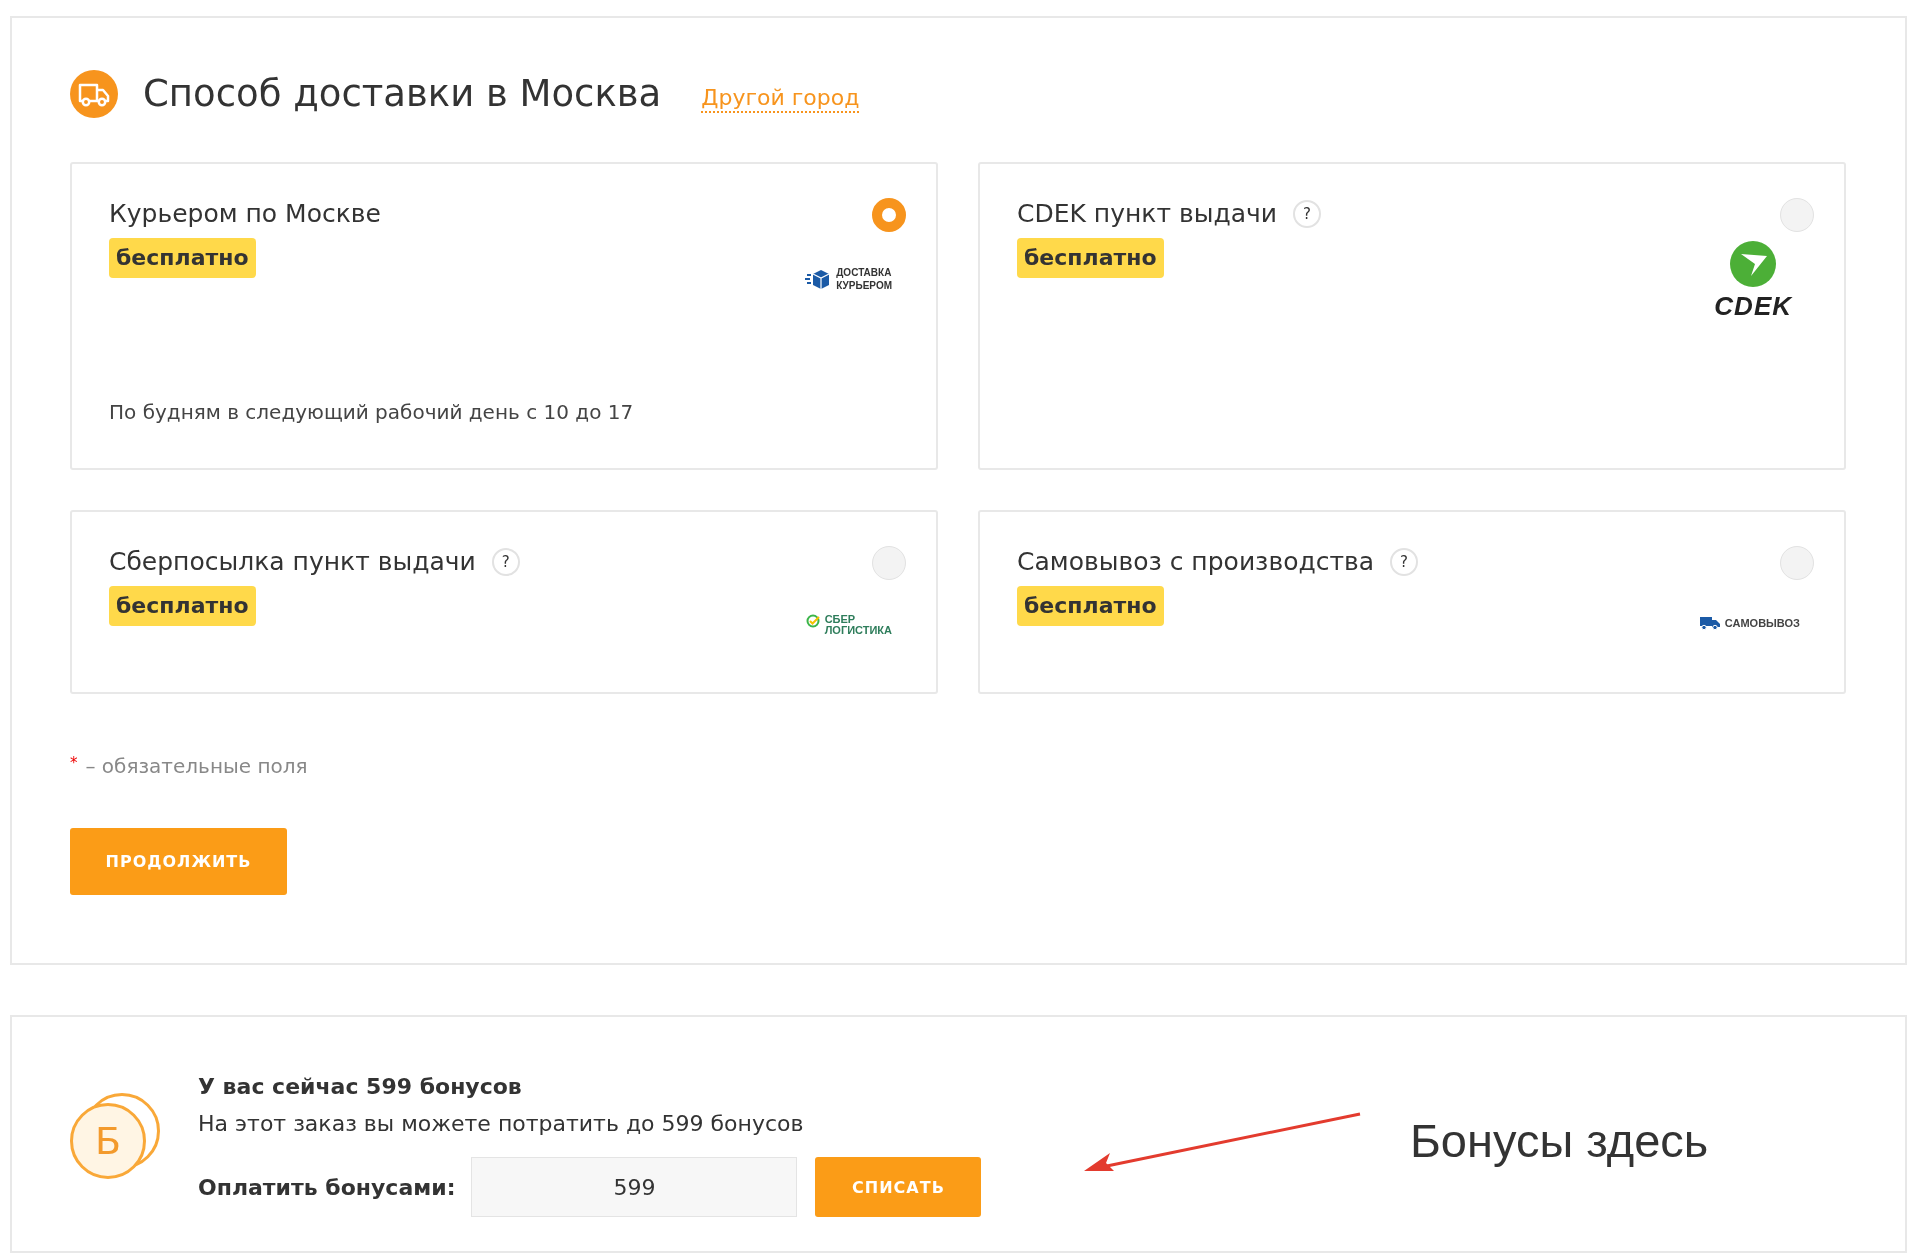 This screenshot has height=1260, width=1920. What do you see at coordinates (196, 766) in the screenshot?
I see `required-fields-note: – обязательные поля` at bounding box center [196, 766].